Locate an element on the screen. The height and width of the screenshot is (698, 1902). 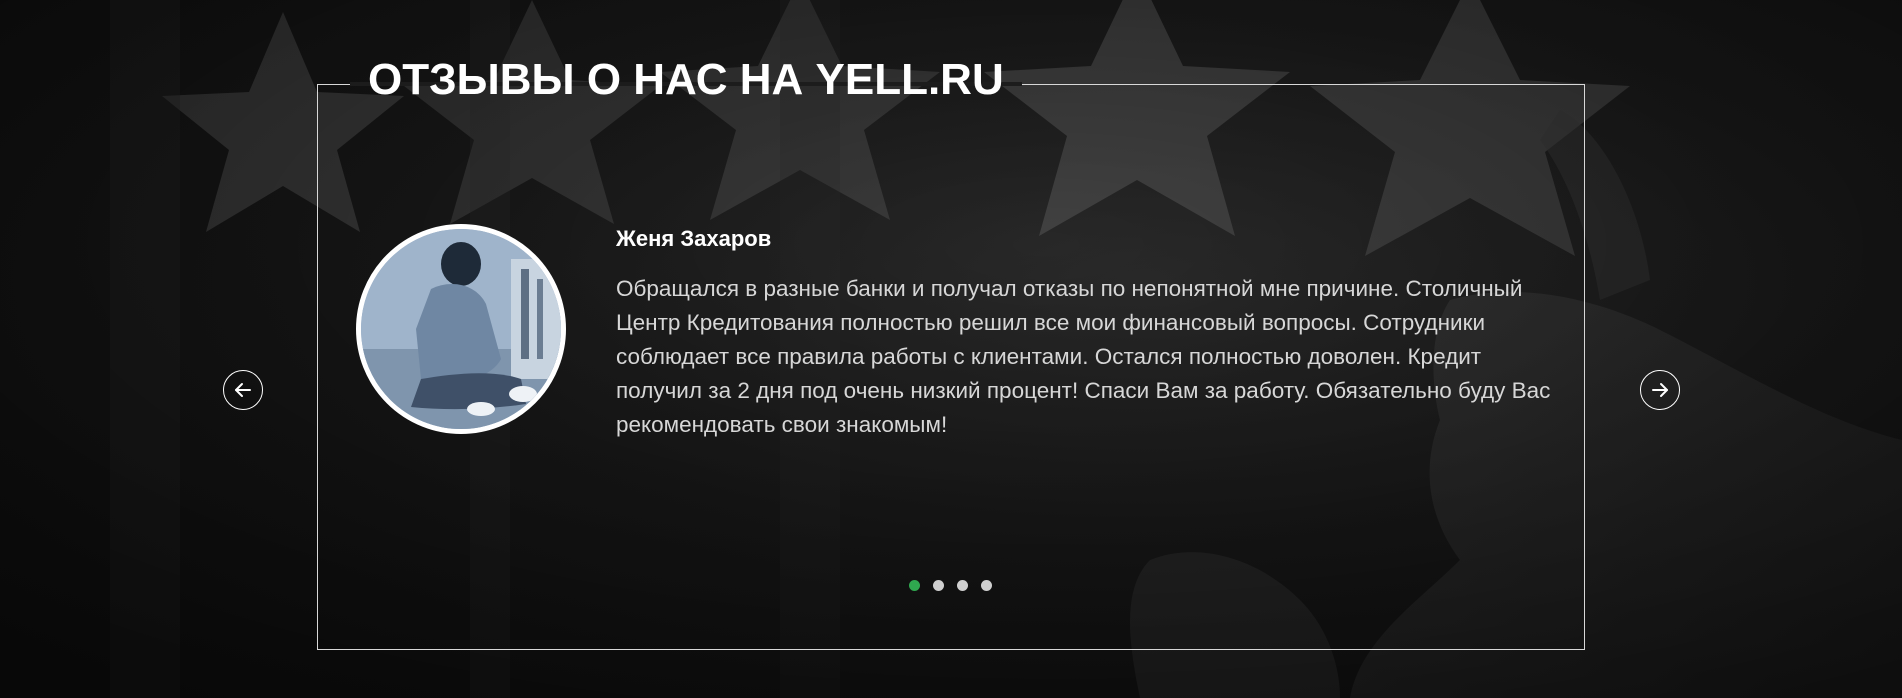
prev-slide-button is located at coordinates (243, 390).